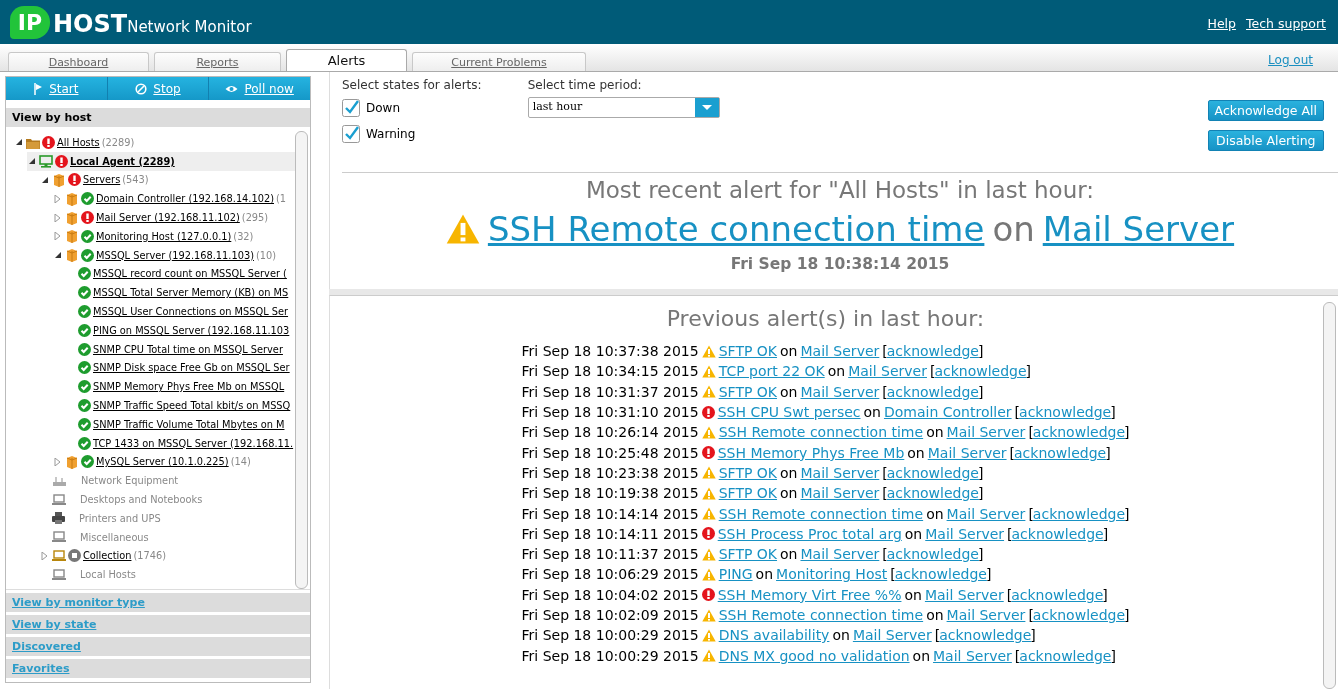 This screenshot has height=689, width=1338. I want to click on tree-label: Desktops and Notebooks, so click(141, 500).